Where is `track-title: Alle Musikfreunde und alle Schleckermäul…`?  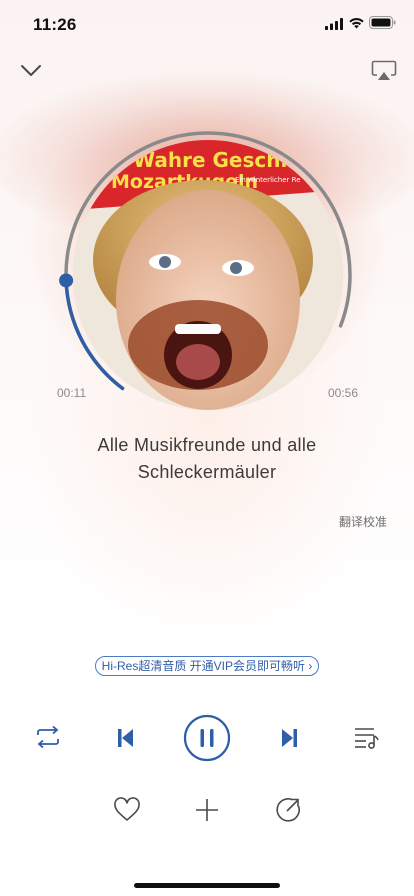 track-title: Alle Musikfreunde und alle Schleckermäul… is located at coordinates (207, 459).